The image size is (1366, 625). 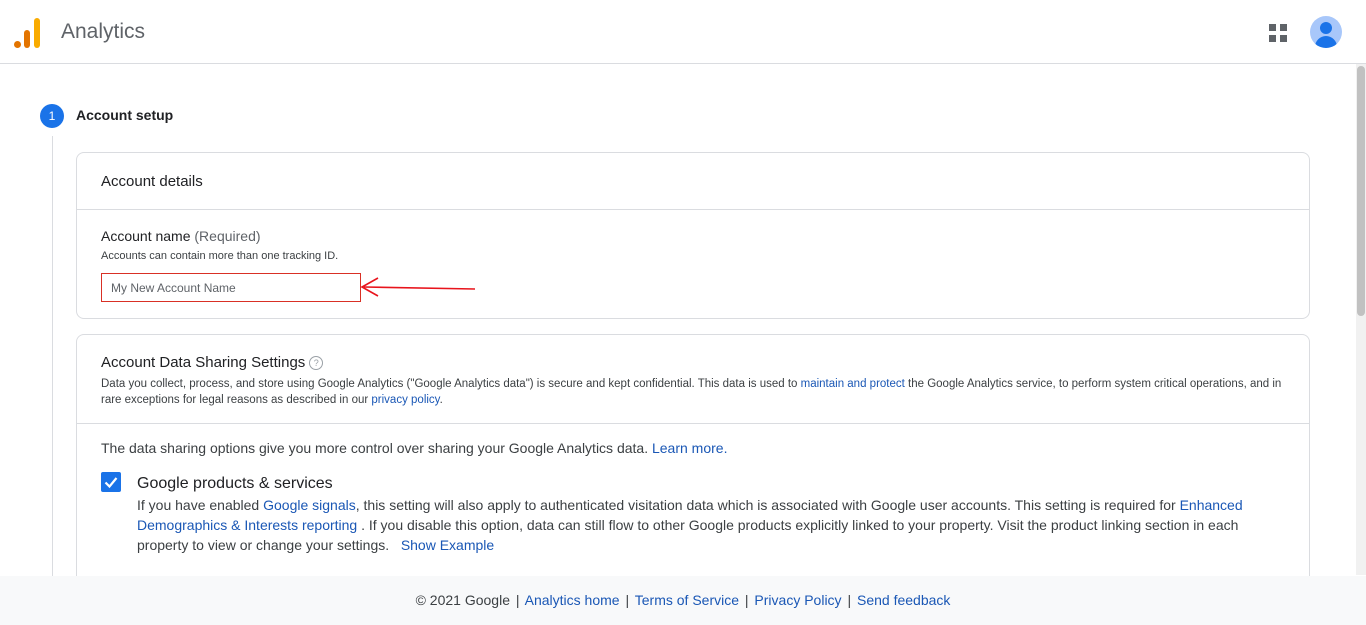 I want to click on analytics-logo-icon, so click(x=28, y=32).